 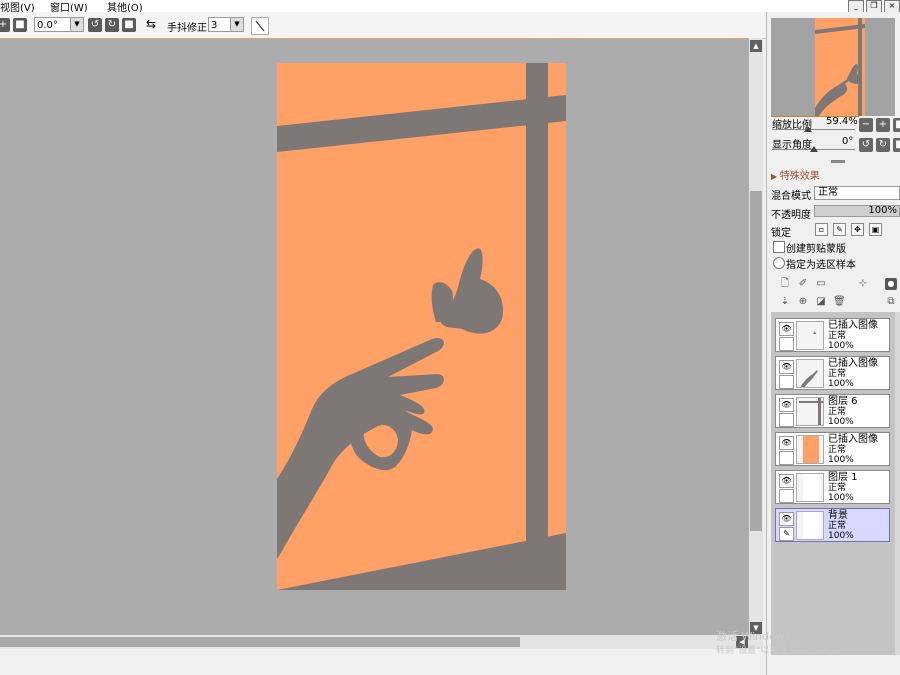 What do you see at coordinates (803, 284) in the screenshot?
I see `new-vector-layer-icon: ✐` at bounding box center [803, 284].